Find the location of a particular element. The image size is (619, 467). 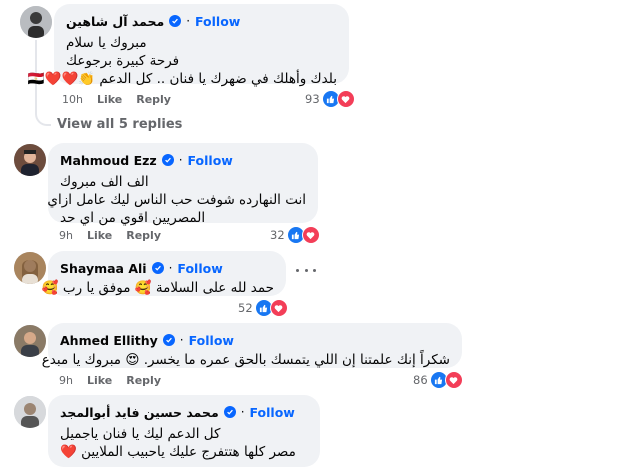

comment-header: محمد حسين فايد أبوالمجد · Follow is located at coordinates (184, 412).